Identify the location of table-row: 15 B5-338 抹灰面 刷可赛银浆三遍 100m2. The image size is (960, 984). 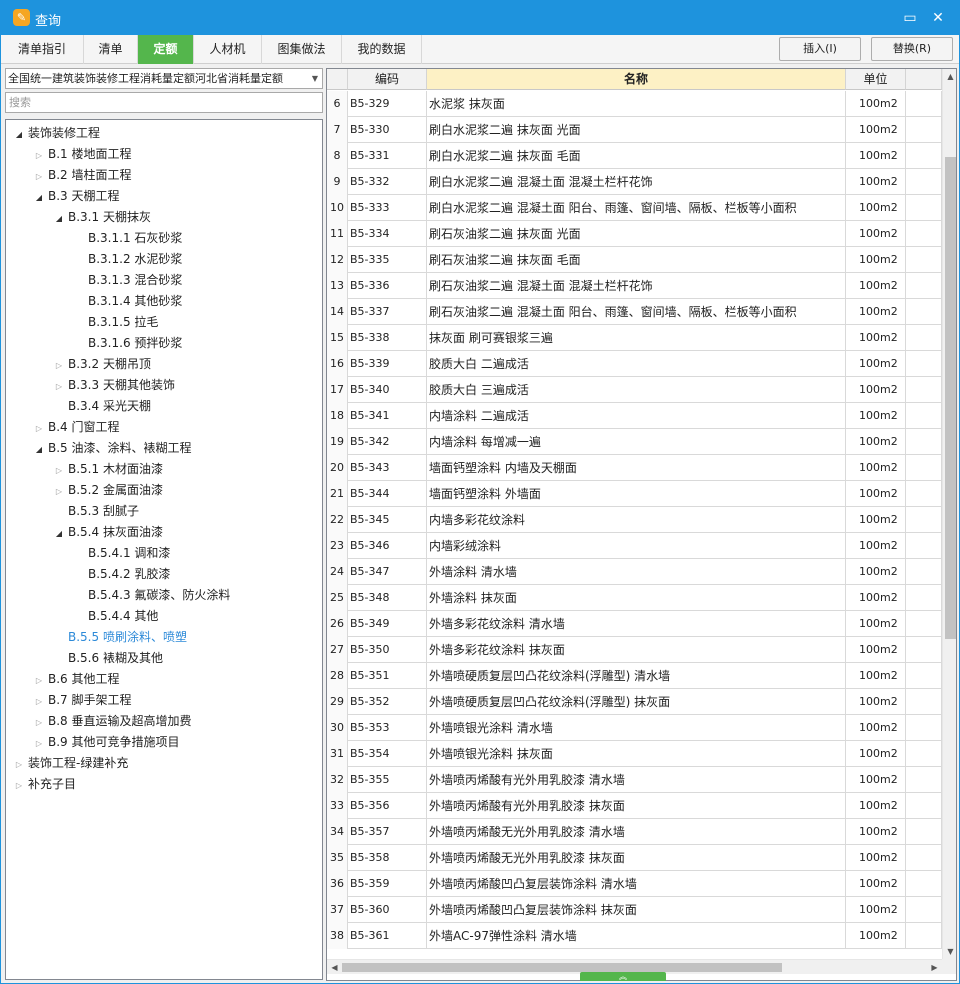
(634, 338).